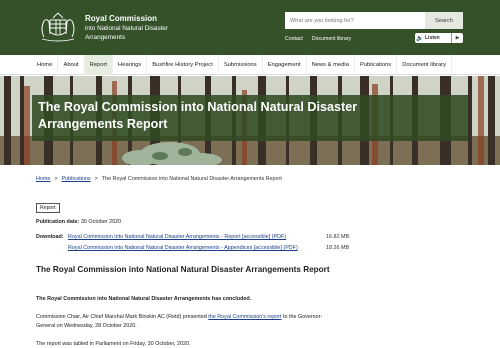 This screenshot has height=348, width=500. What do you see at coordinates (444, 20) in the screenshot?
I see `search-button: Search` at bounding box center [444, 20].